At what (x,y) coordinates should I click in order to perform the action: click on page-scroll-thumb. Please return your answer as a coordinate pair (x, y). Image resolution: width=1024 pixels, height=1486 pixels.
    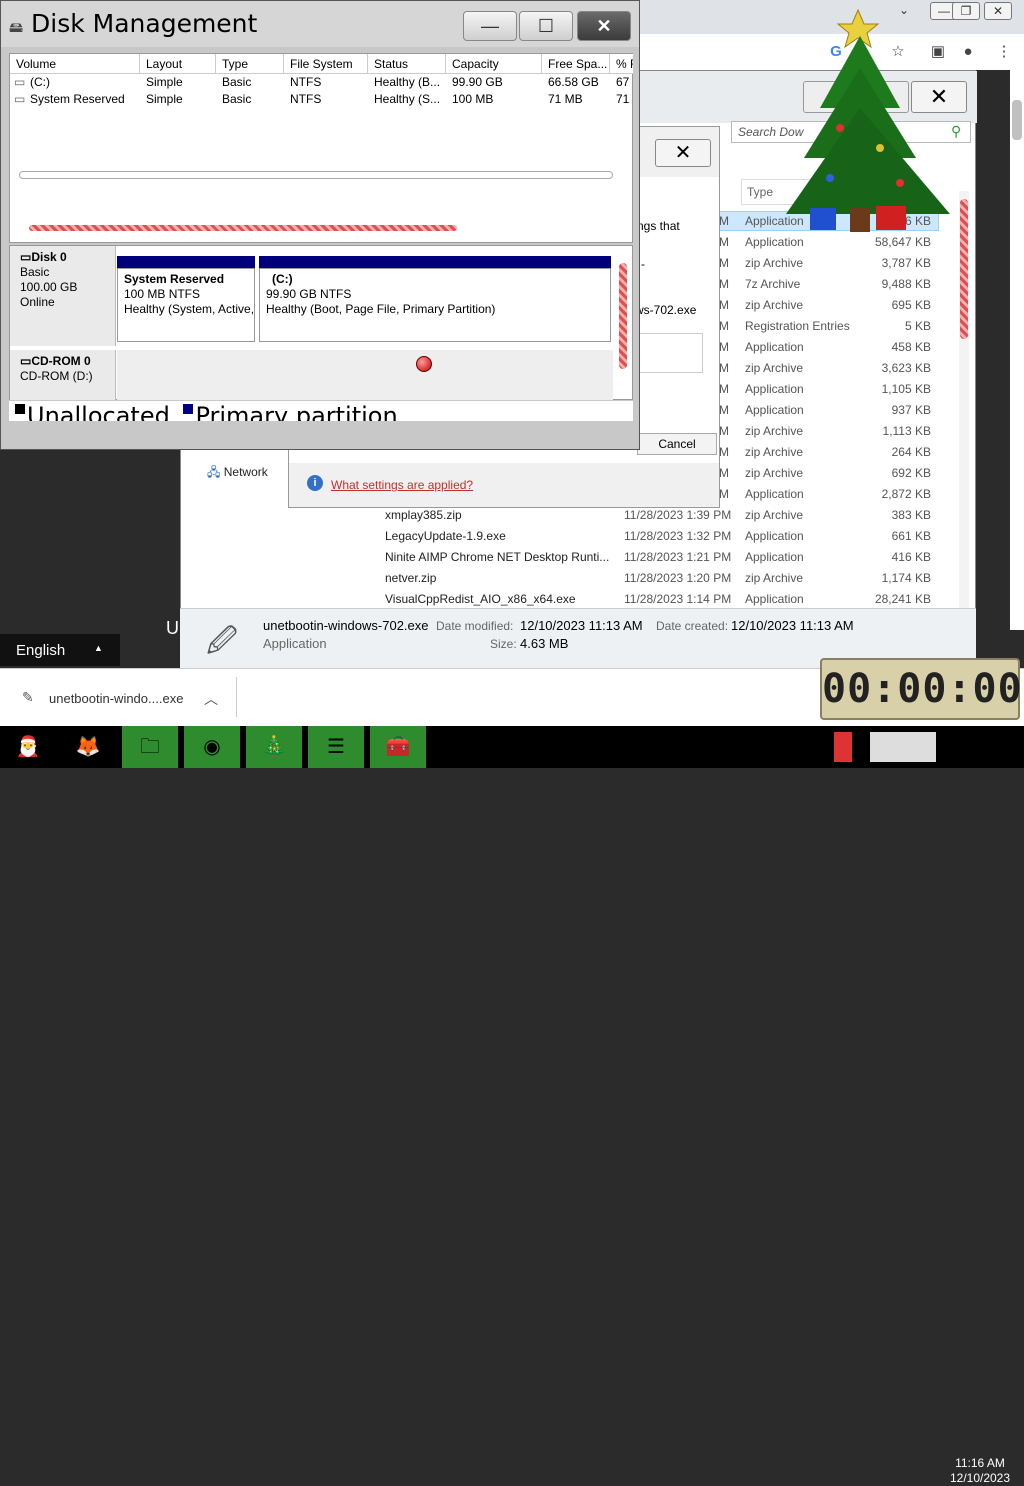
    Looking at the image, I should click on (1017, 120).